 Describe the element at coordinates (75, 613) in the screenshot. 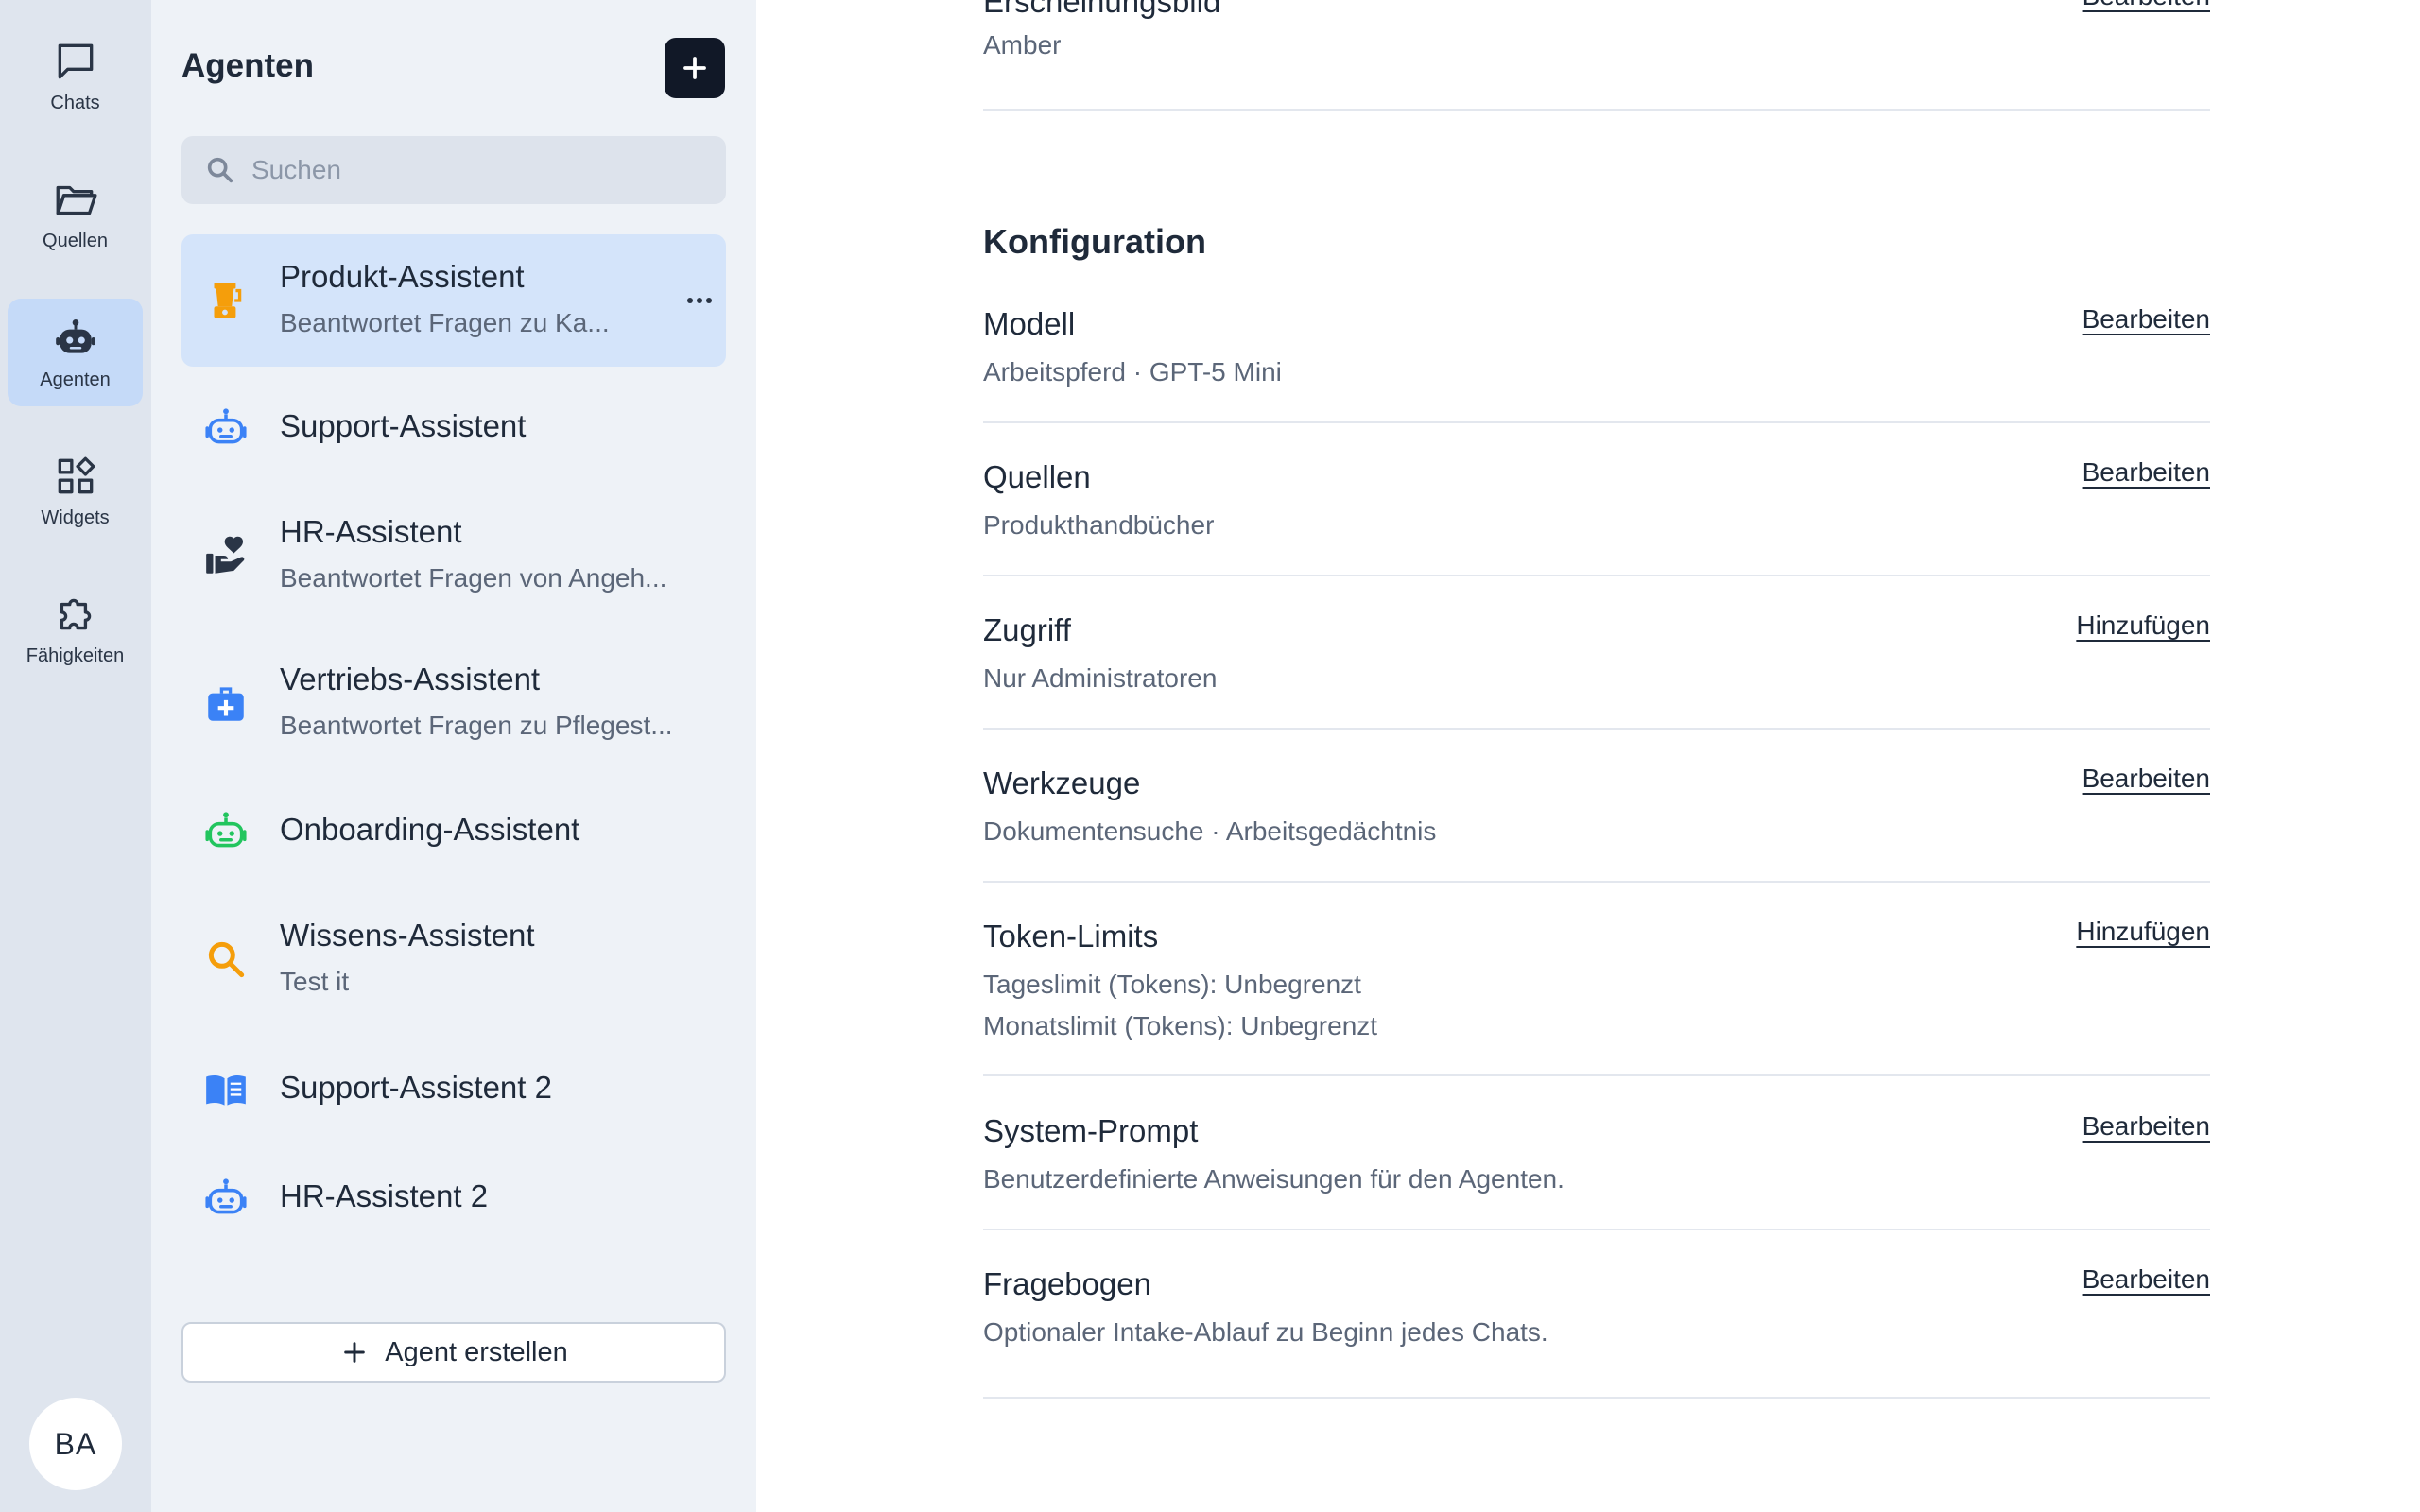

I see `puzzle-icon` at that location.